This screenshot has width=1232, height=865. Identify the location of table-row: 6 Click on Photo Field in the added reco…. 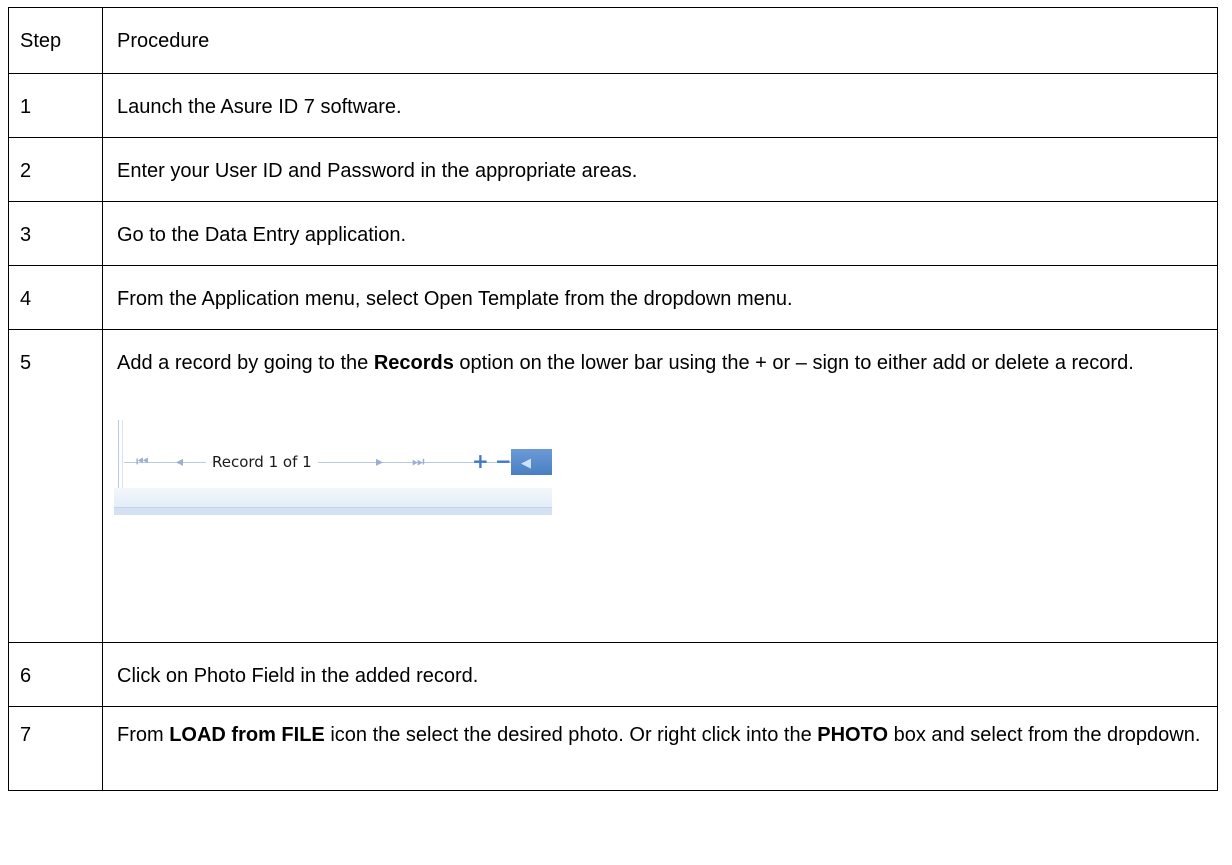
(613, 674).